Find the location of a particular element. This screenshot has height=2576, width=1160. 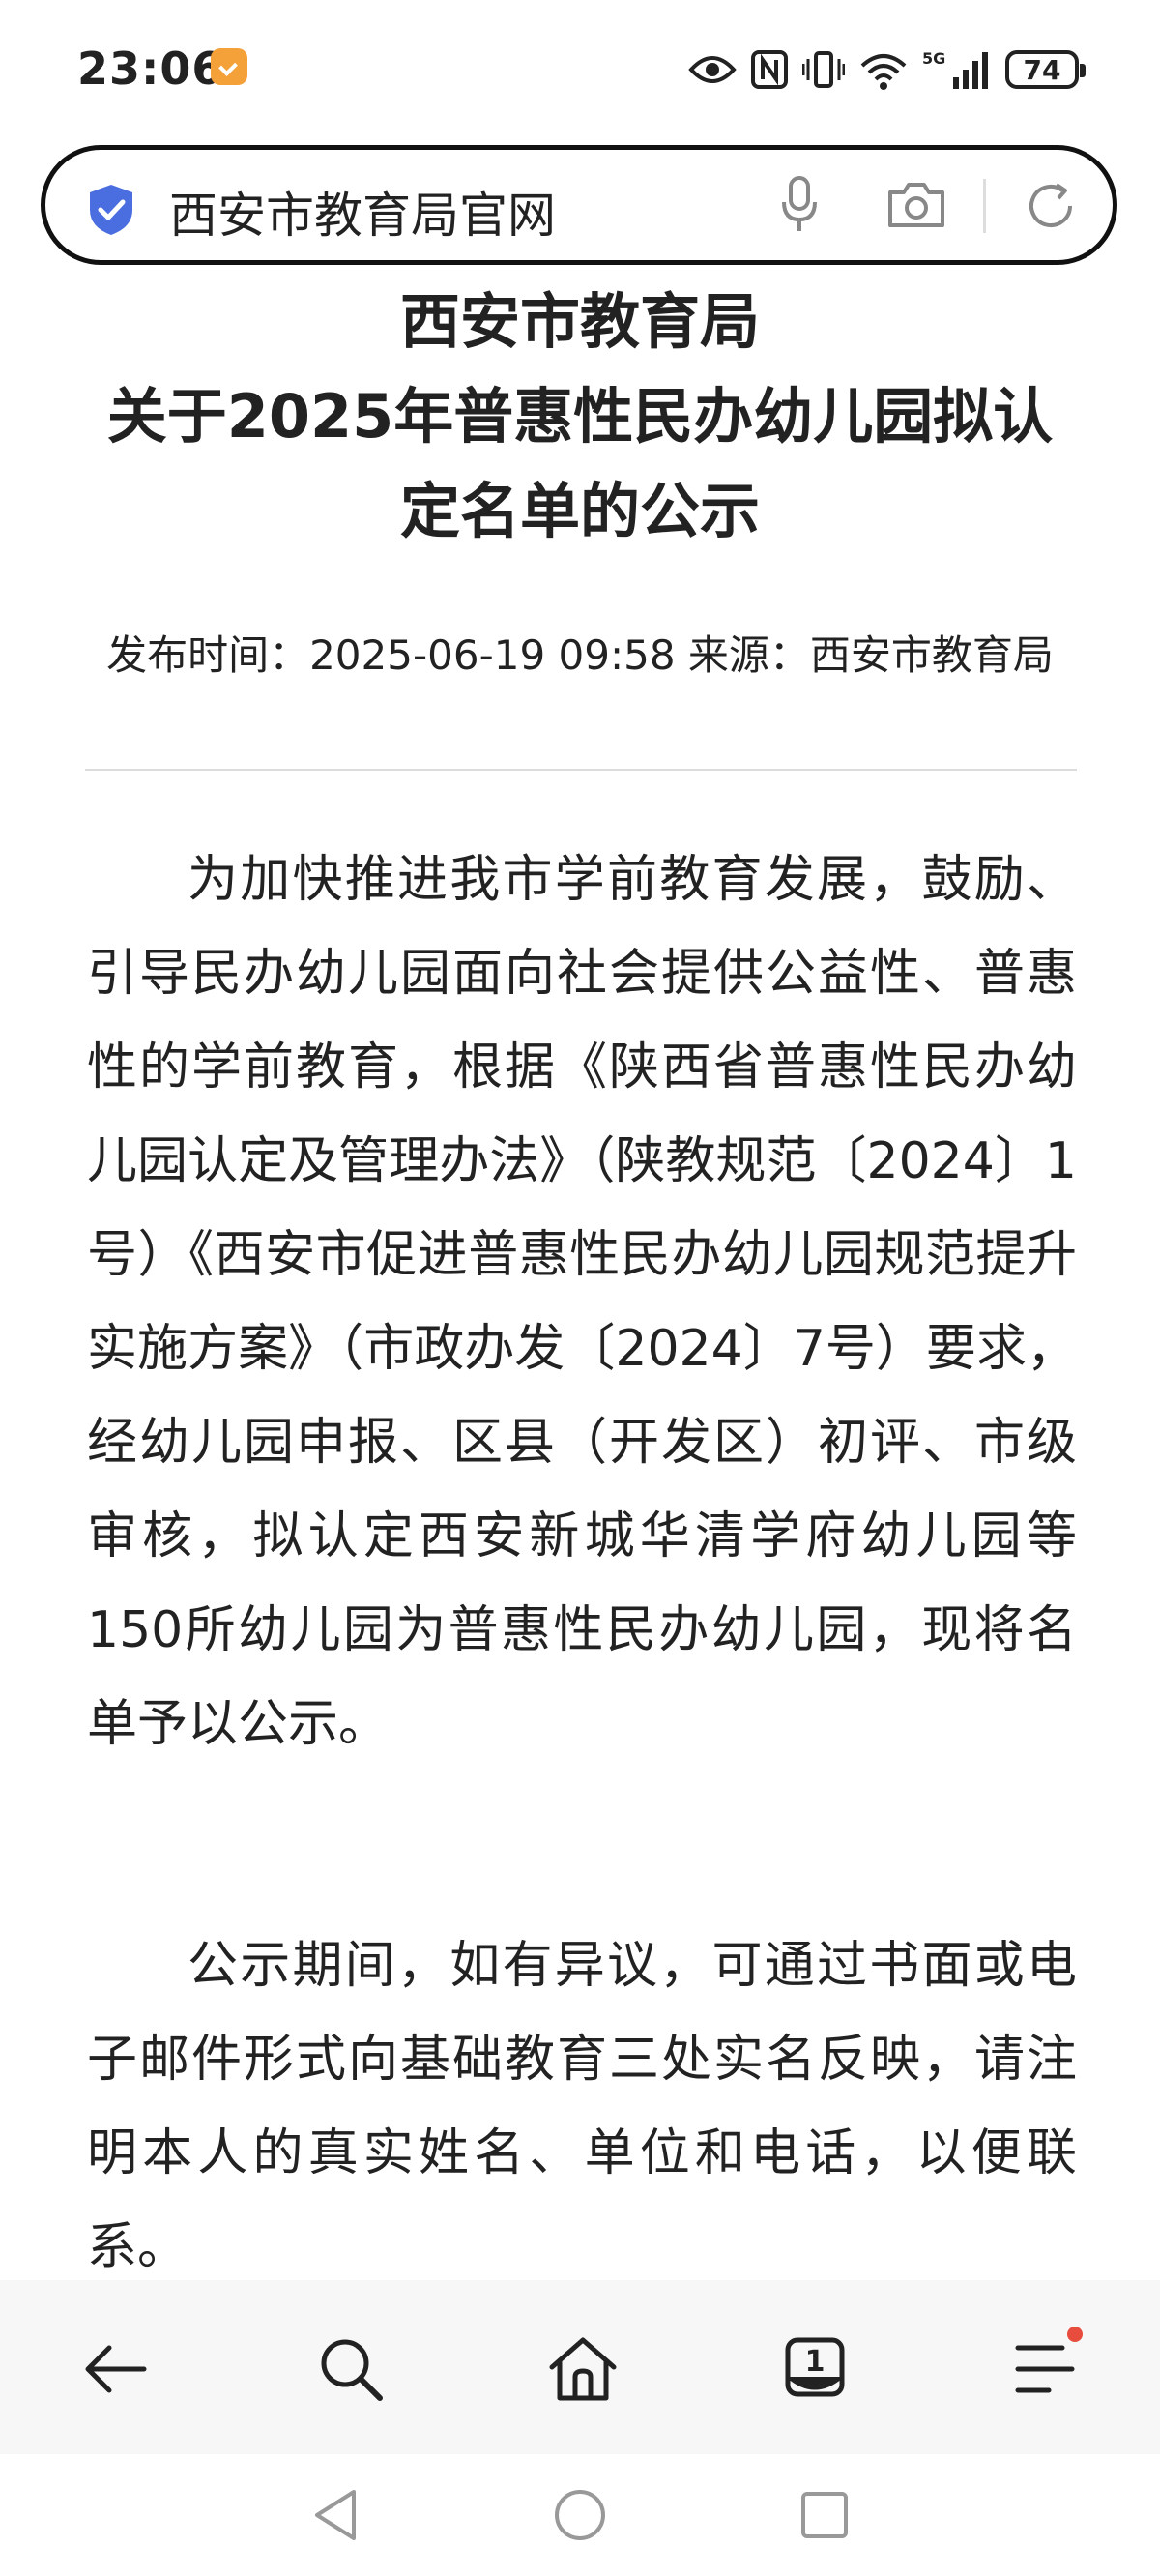

eye-icon is located at coordinates (712, 69).